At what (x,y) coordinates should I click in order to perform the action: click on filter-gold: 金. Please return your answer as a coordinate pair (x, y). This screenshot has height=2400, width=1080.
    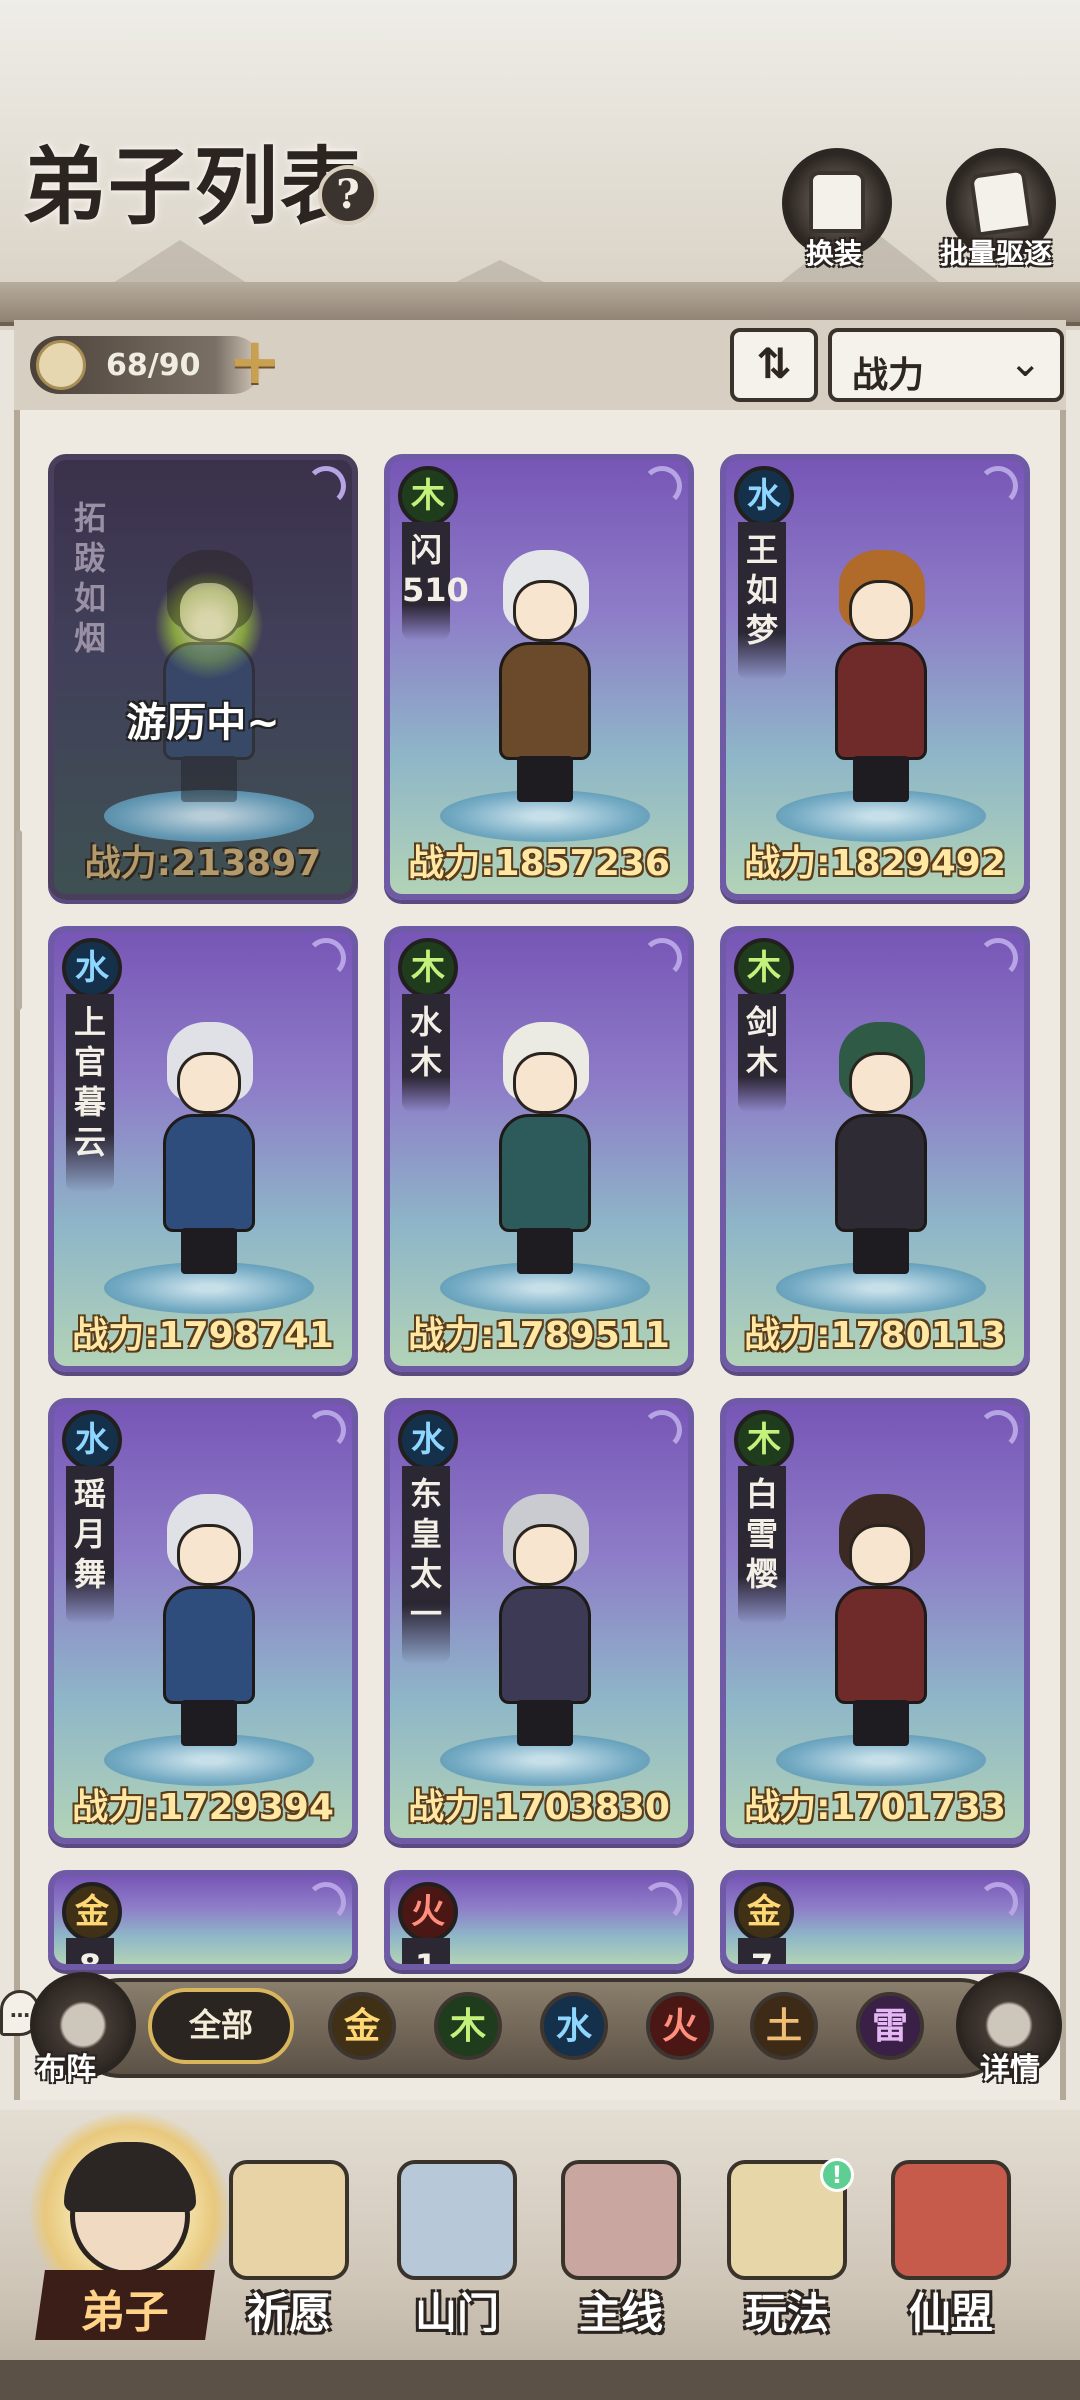
    Looking at the image, I should click on (362, 2026).